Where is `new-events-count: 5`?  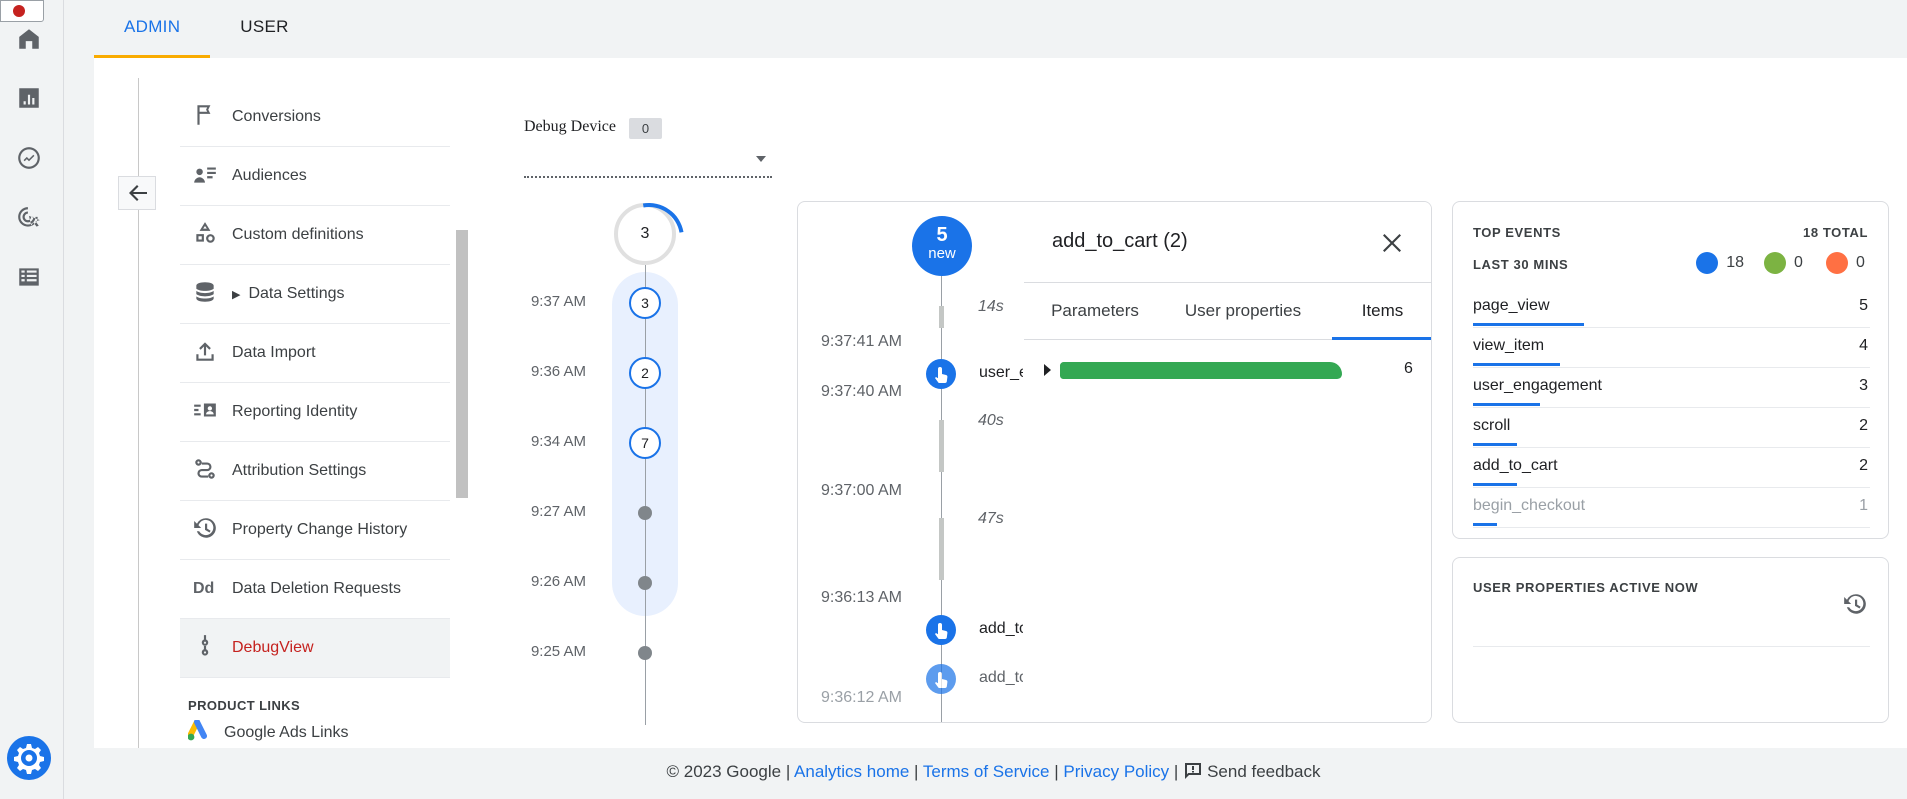 new-events-count: 5 is located at coordinates (942, 235).